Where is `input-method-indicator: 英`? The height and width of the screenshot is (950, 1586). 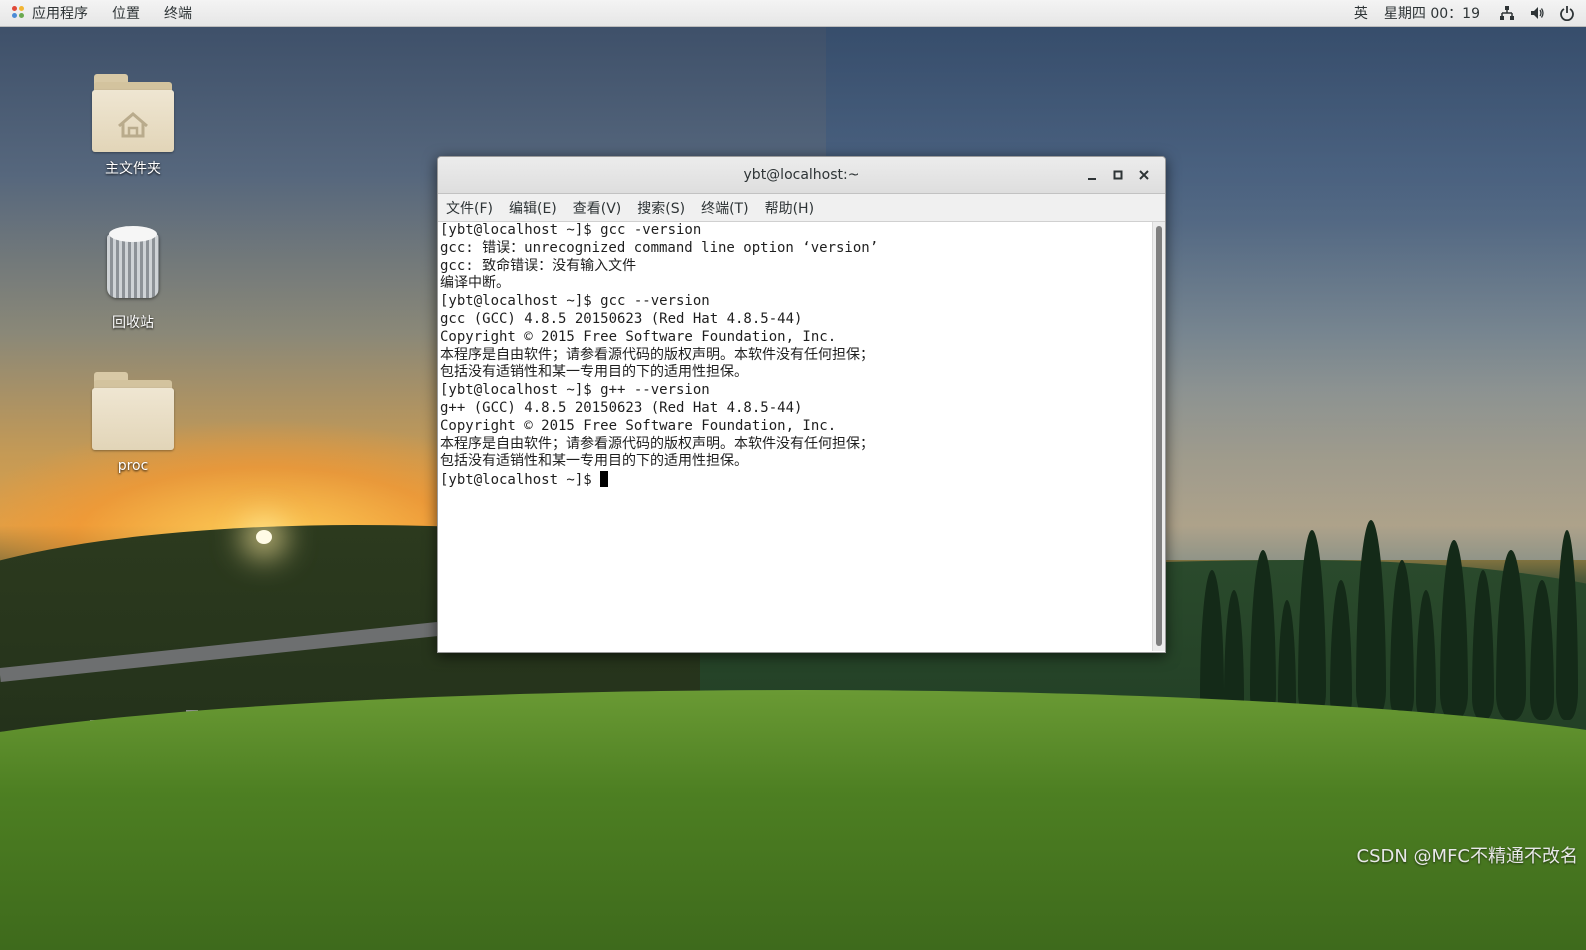 input-method-indicator: 英 is located at coordinates (1361, 13).